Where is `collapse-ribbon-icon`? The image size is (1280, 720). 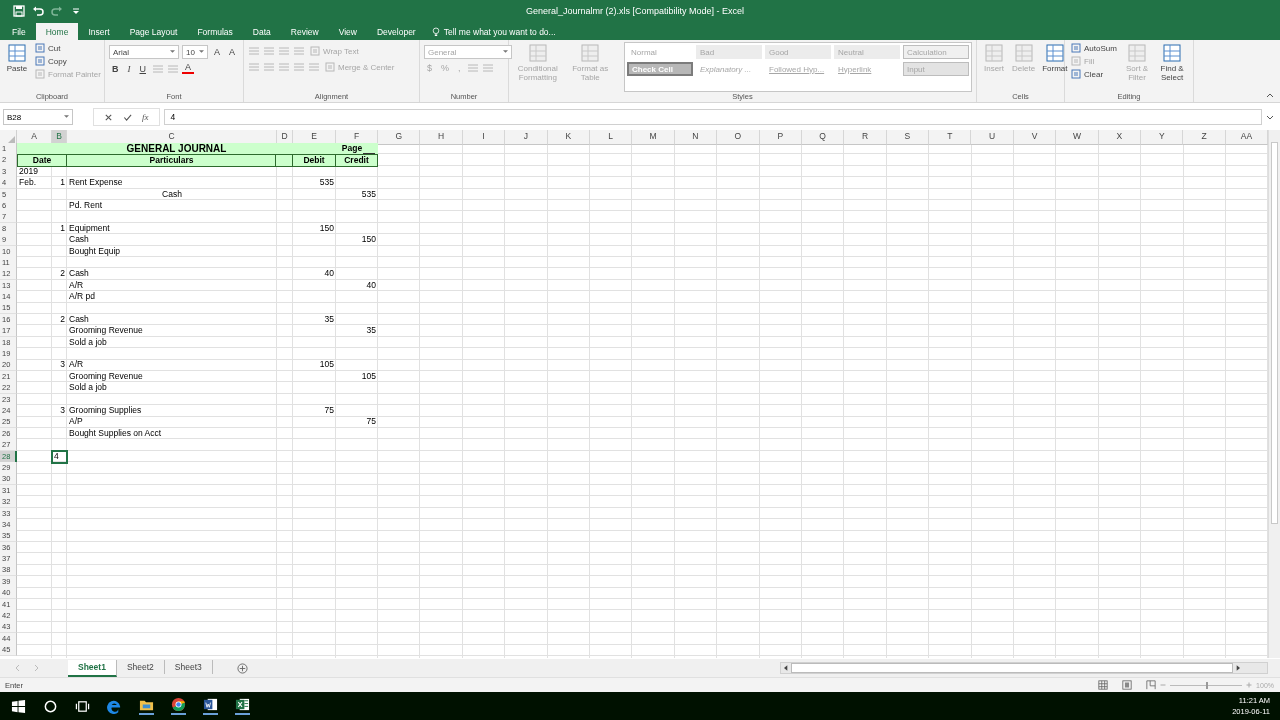 collapse-ribbon-icon is located at coordinates (1270, 95).